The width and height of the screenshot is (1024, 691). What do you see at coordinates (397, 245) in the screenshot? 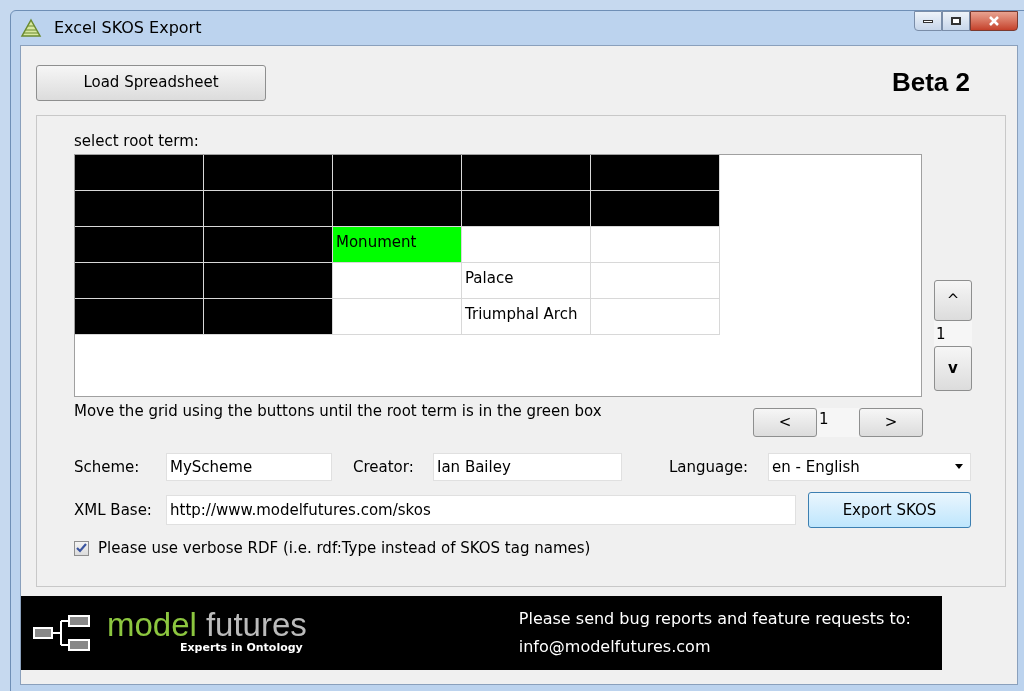
I see `grid-cell: Monument` at bounding box center [397, 245].